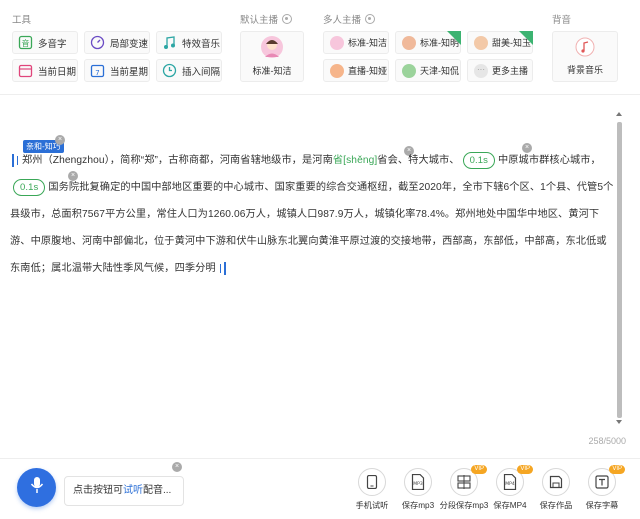 The image size is (640, 519). I want to click on phone-icon, so click(372, 482).